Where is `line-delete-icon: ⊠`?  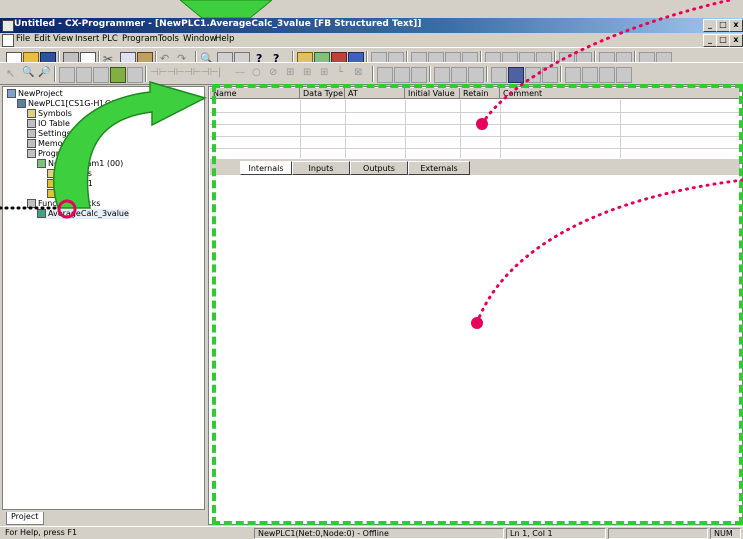 line-delete-icon: ⊠ is located at coordinates (361, 74).